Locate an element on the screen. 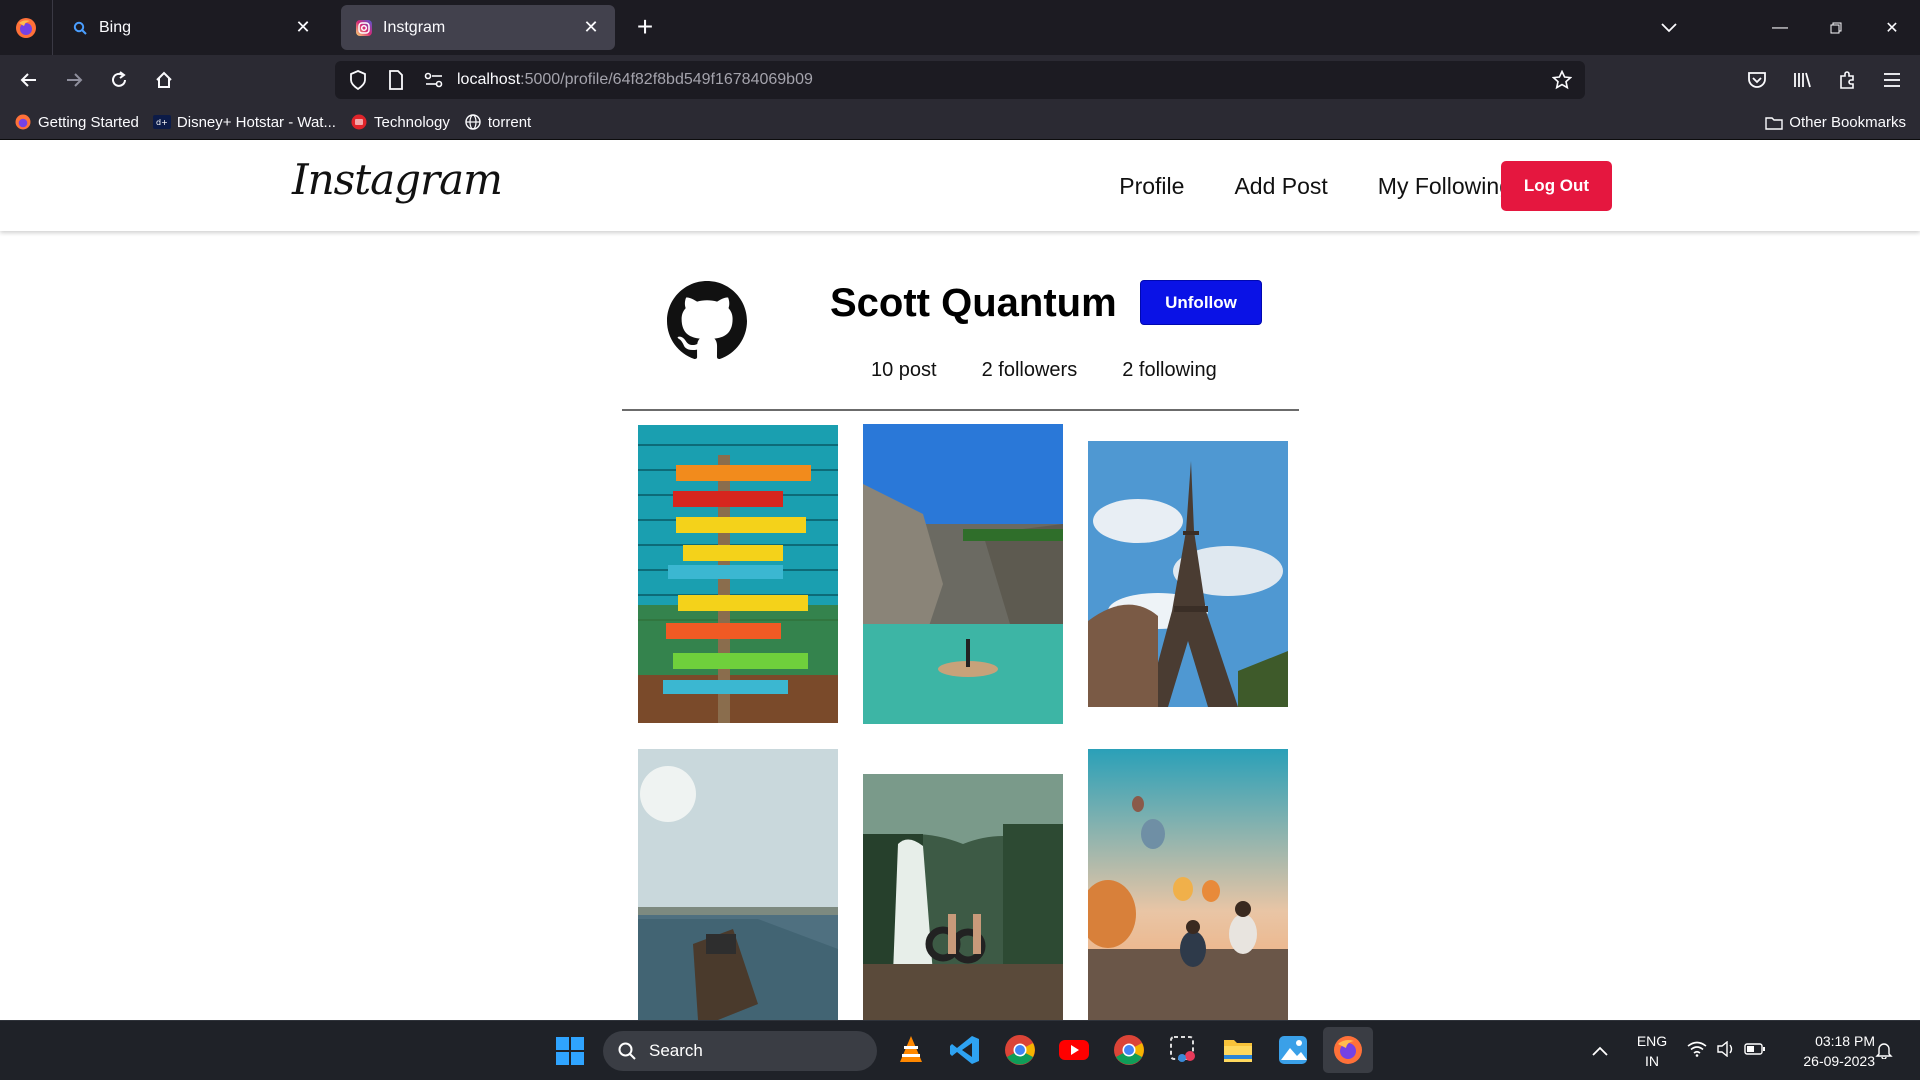 This screenshot has height=1080, width=1920. close-window-icon: ✕ is located at coordinates (1892, 27).